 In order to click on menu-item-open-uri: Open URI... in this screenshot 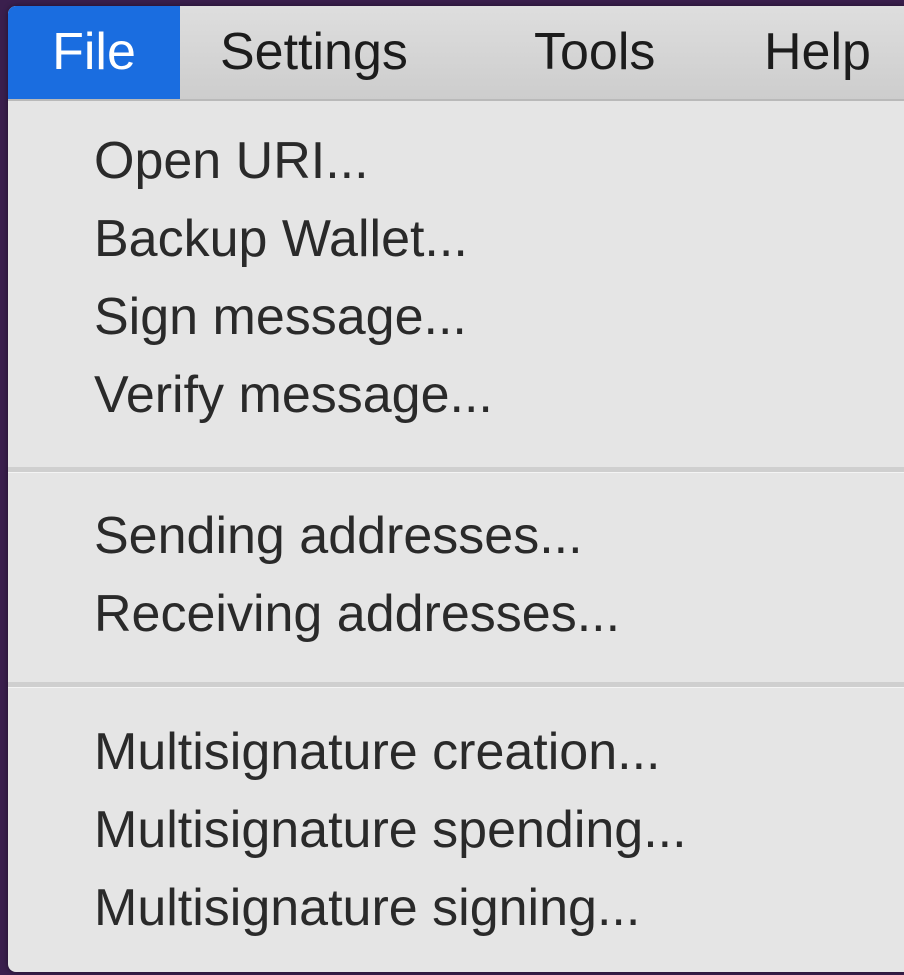, I will do `click(231, 161)`.